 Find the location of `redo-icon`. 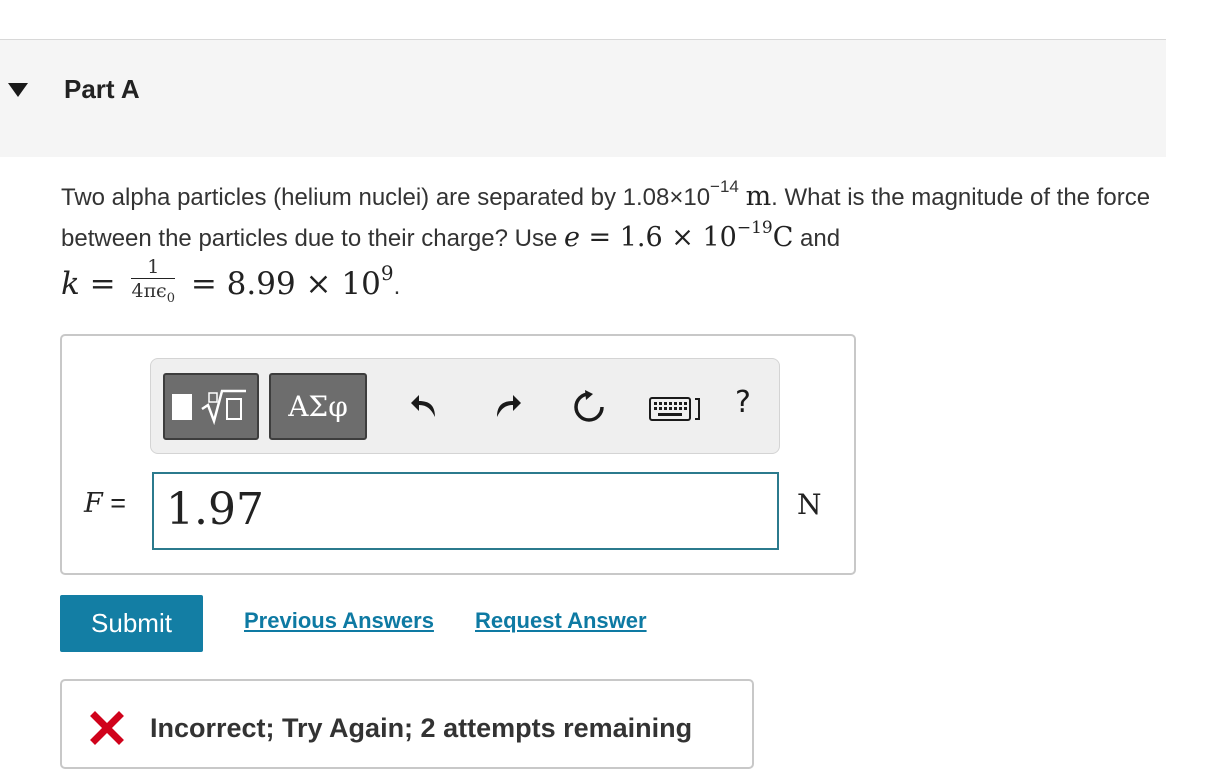

redo-icon is located at coordinates (507, 405).